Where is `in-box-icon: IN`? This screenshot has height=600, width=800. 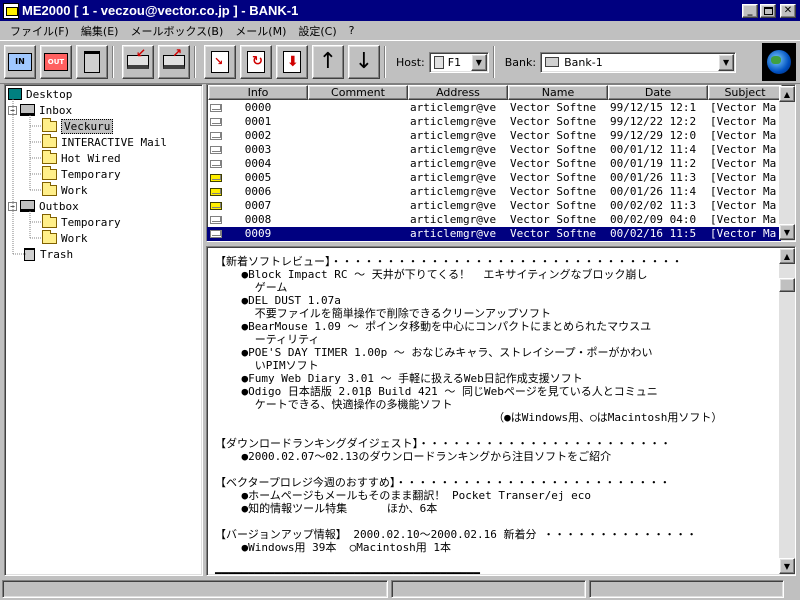 in-box-icon: IN is located at coordinates (20, 62).